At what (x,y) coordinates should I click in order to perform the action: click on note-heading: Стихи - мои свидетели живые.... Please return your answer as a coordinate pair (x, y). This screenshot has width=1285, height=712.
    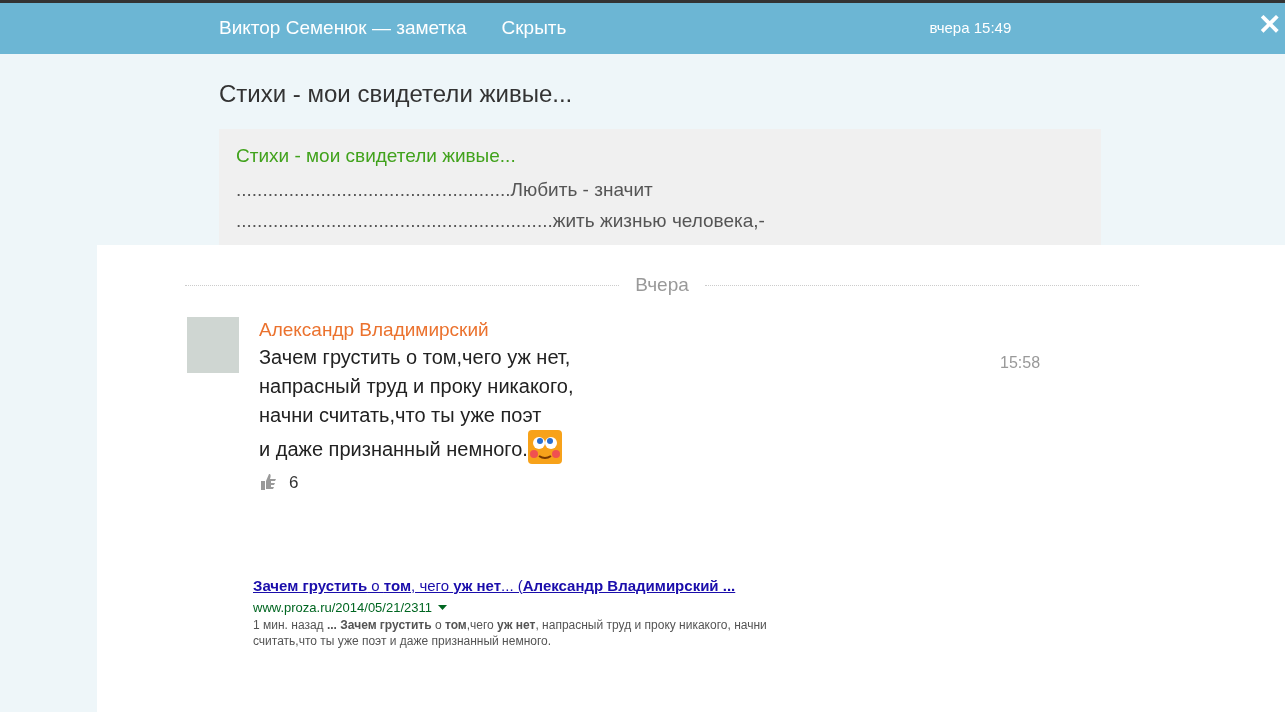
    Looking at the image, I should click on (396, 94).